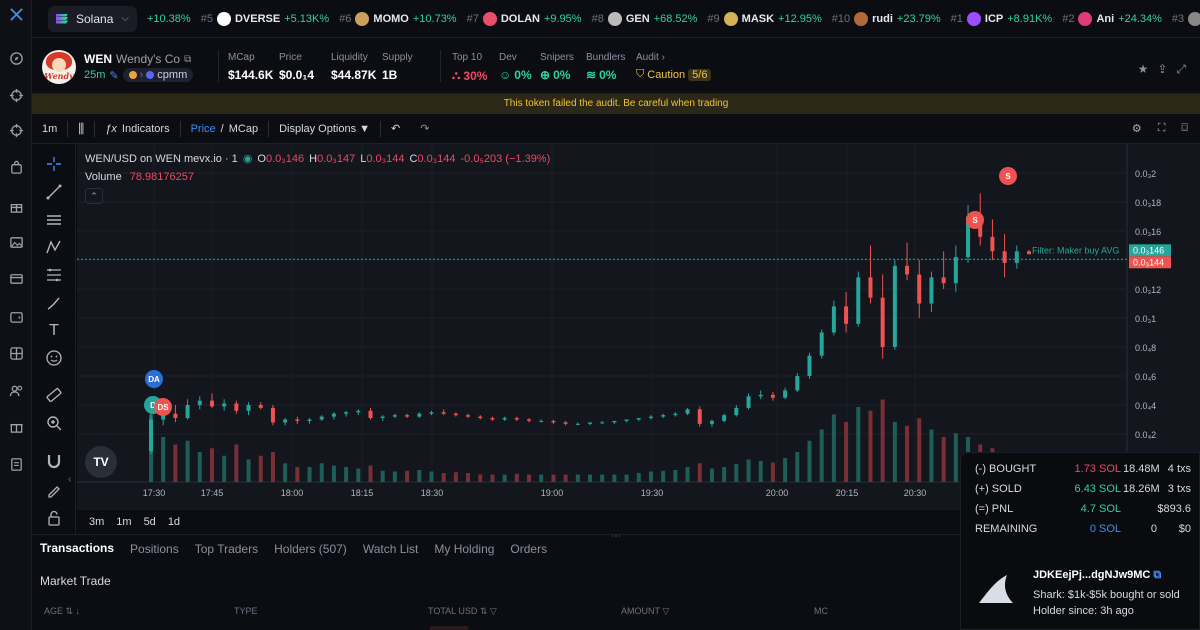  What do you see at coordinates (248, 158) in the screenshot?
I see `eye-icon: ◉` at bounding box center [248, 158].